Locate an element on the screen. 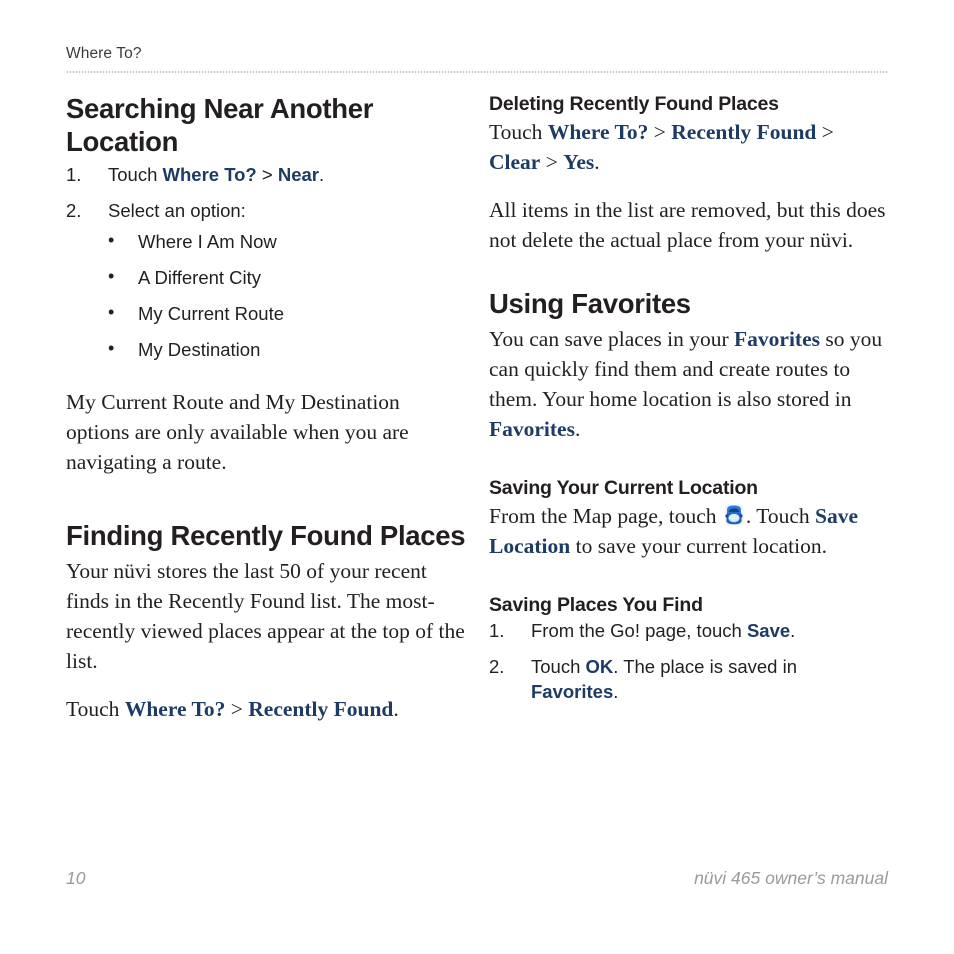 The width and height of the screenshot is (954, 954). option-label: Where I Am Now is located at coordinates (207, 241).